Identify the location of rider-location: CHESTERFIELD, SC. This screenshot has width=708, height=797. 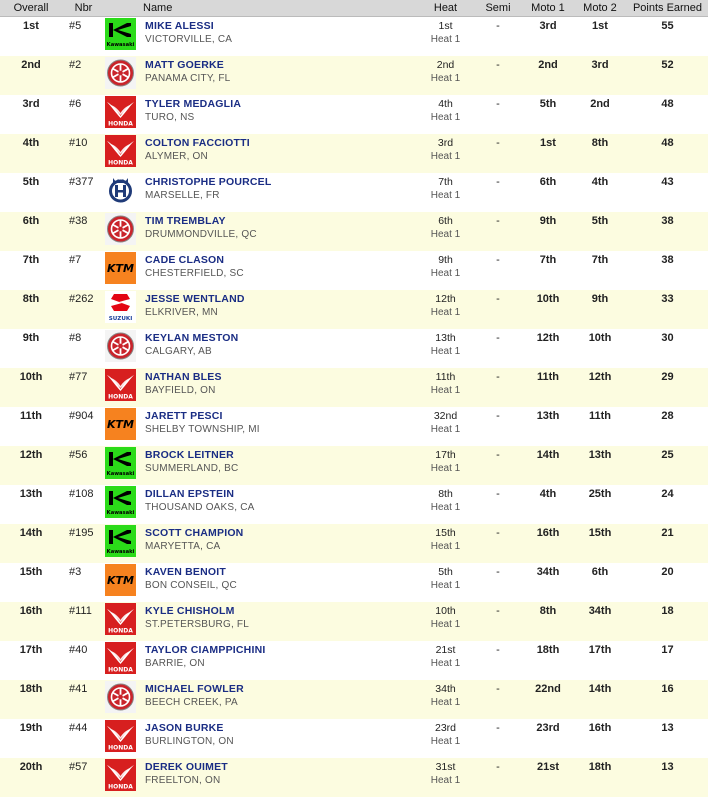
(281, 273).